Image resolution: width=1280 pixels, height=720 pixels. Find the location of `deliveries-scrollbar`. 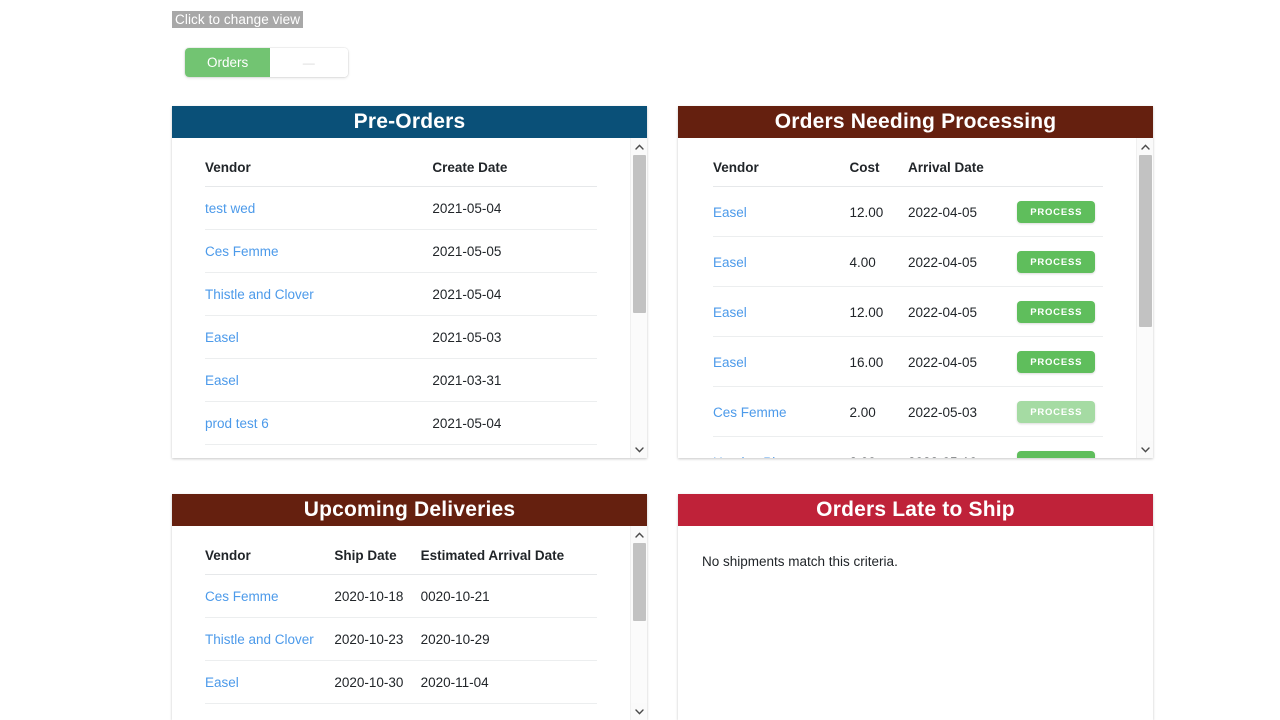

deliveries-scrollbar is located at coordinates (638, 623).